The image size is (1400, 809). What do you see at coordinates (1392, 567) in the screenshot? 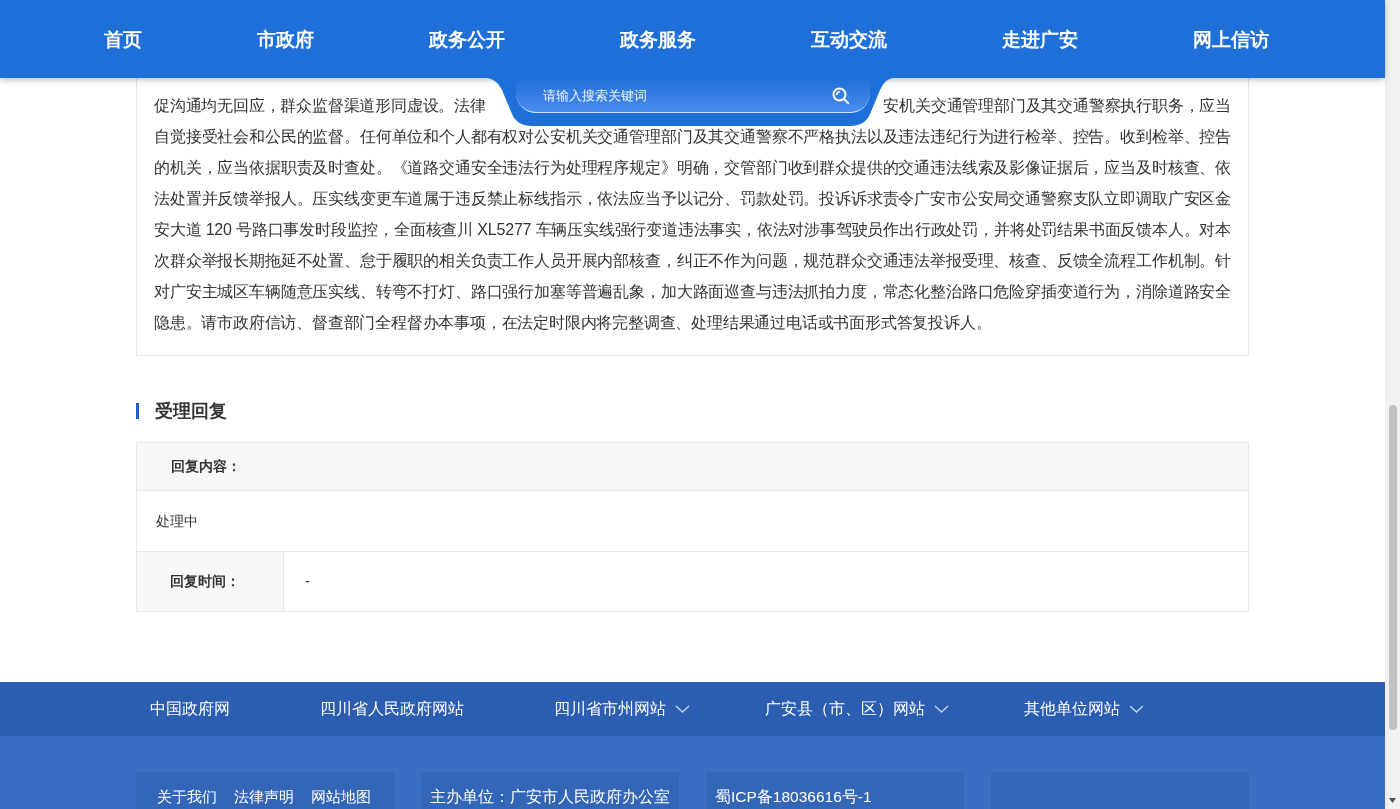
I see `scrollbar-thumb` at bounding box center [1392, 567].